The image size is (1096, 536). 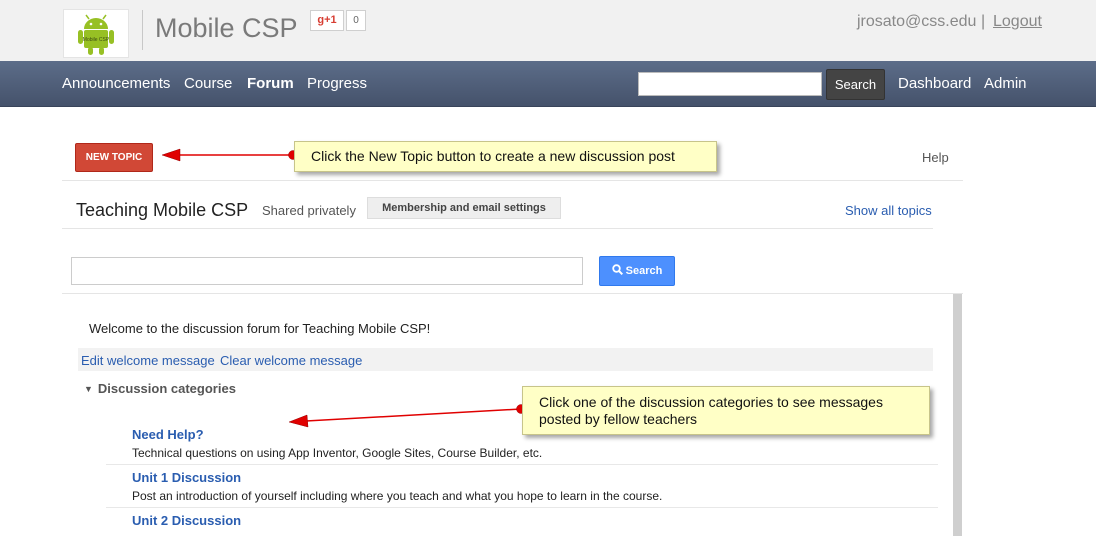 I want to click on nav-admin: Admin, so click(x=1005, y=83).